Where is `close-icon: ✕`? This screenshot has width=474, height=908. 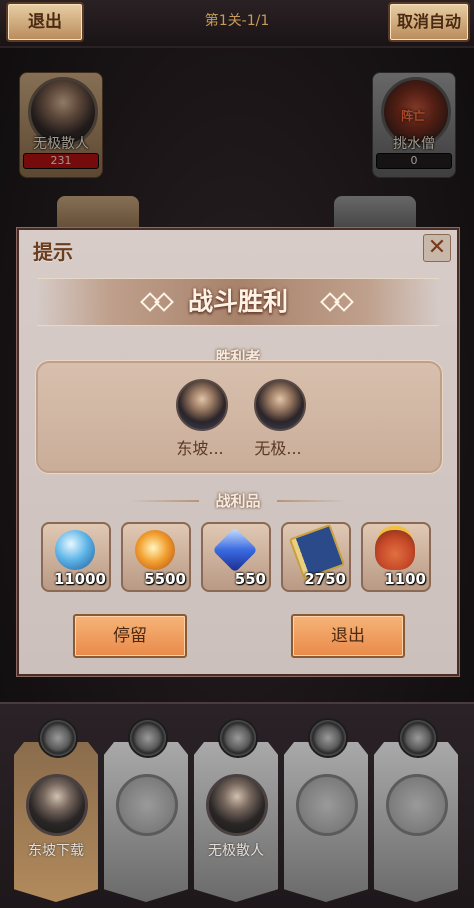 close-icon: ✕ is located at coordinates (437, 248).